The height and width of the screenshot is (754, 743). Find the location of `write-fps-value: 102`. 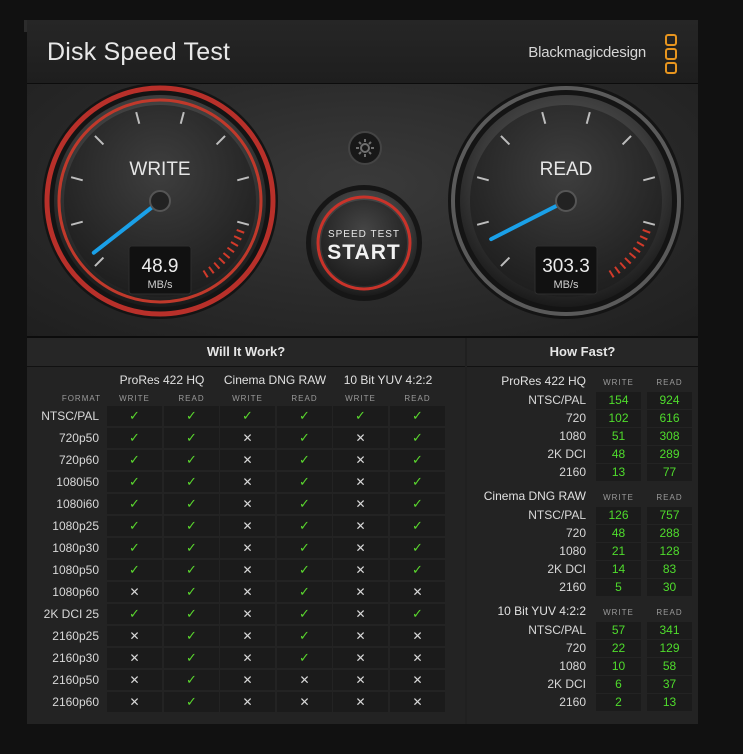

write-fps-value: 102 is located at coordinates (618, 418).